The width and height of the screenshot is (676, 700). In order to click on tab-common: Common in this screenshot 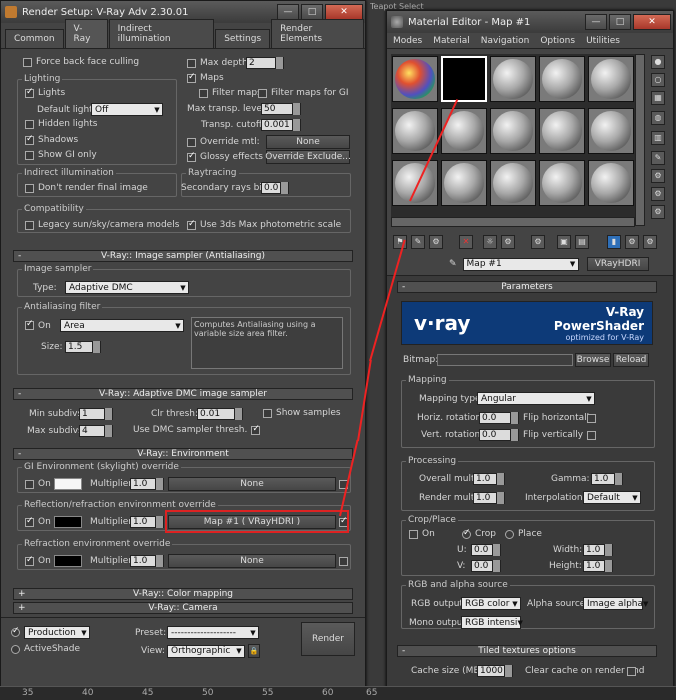, I will do `click(34, 38)`.